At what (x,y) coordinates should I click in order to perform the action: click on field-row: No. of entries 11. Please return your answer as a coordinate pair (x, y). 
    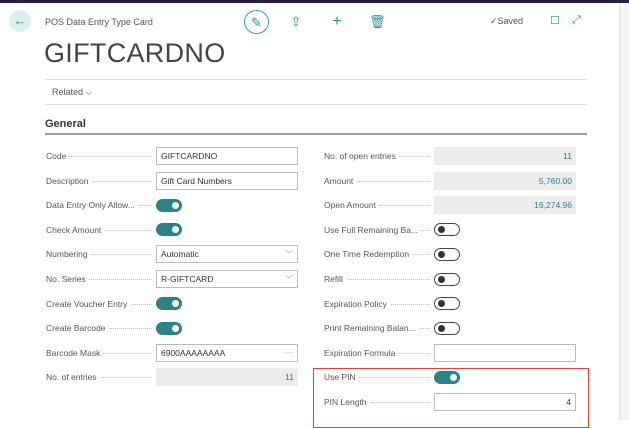
    Looking at the image, I should click on (172, 377).